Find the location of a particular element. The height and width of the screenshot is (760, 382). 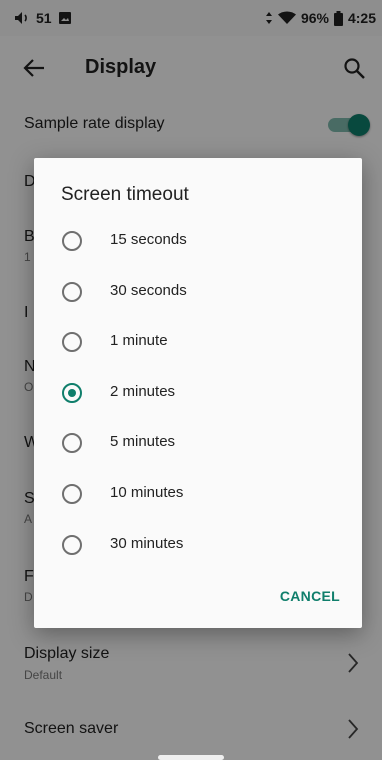

timeout-option-1-minute: 1 minute is located at coordinates (198, 342).